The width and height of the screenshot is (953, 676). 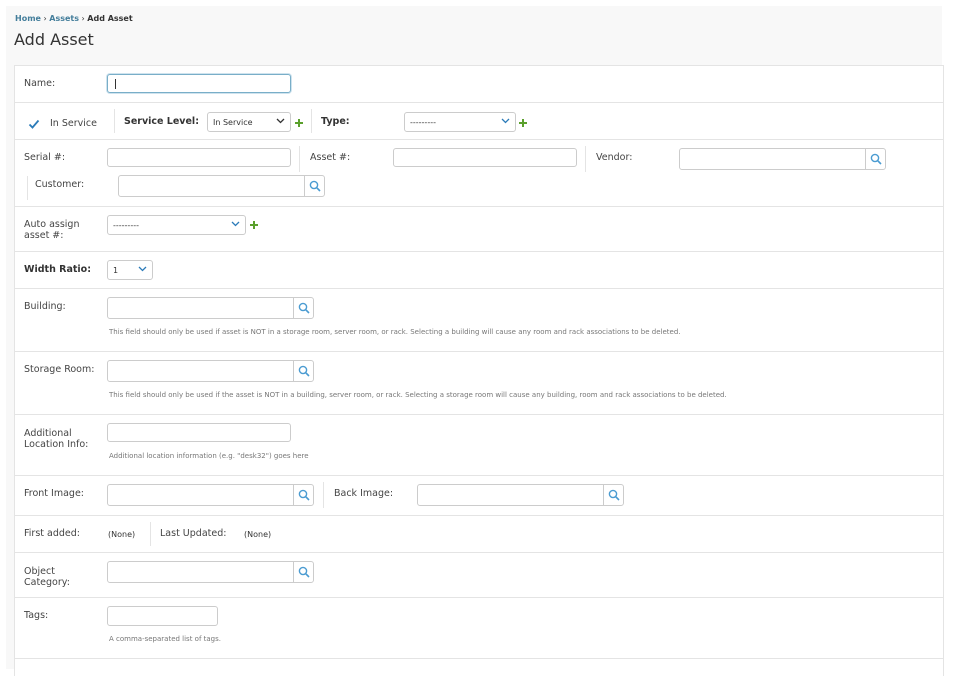 I want to click on additional-location-input, so click(x=199, y=432).